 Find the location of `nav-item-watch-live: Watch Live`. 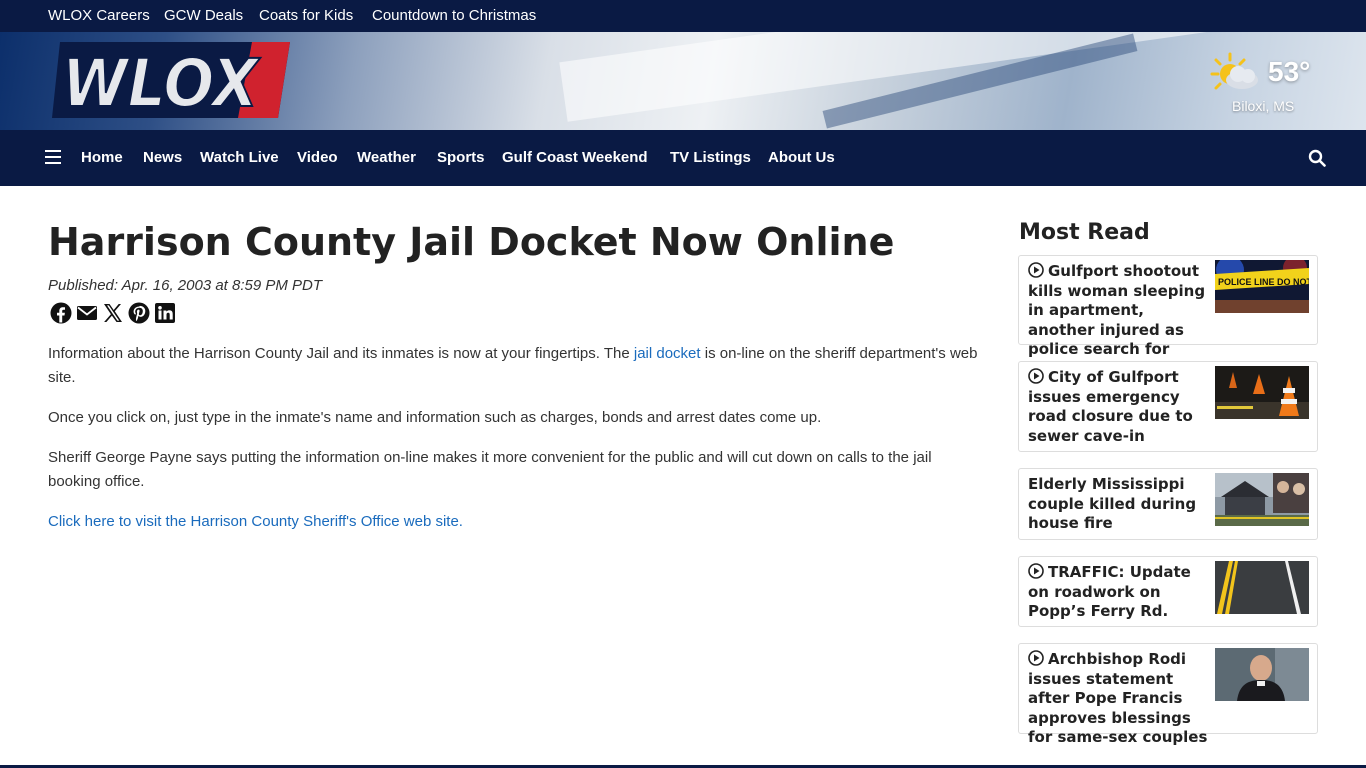

nav-item-watch-live: Watch Live is located at coordinates (239, 157).